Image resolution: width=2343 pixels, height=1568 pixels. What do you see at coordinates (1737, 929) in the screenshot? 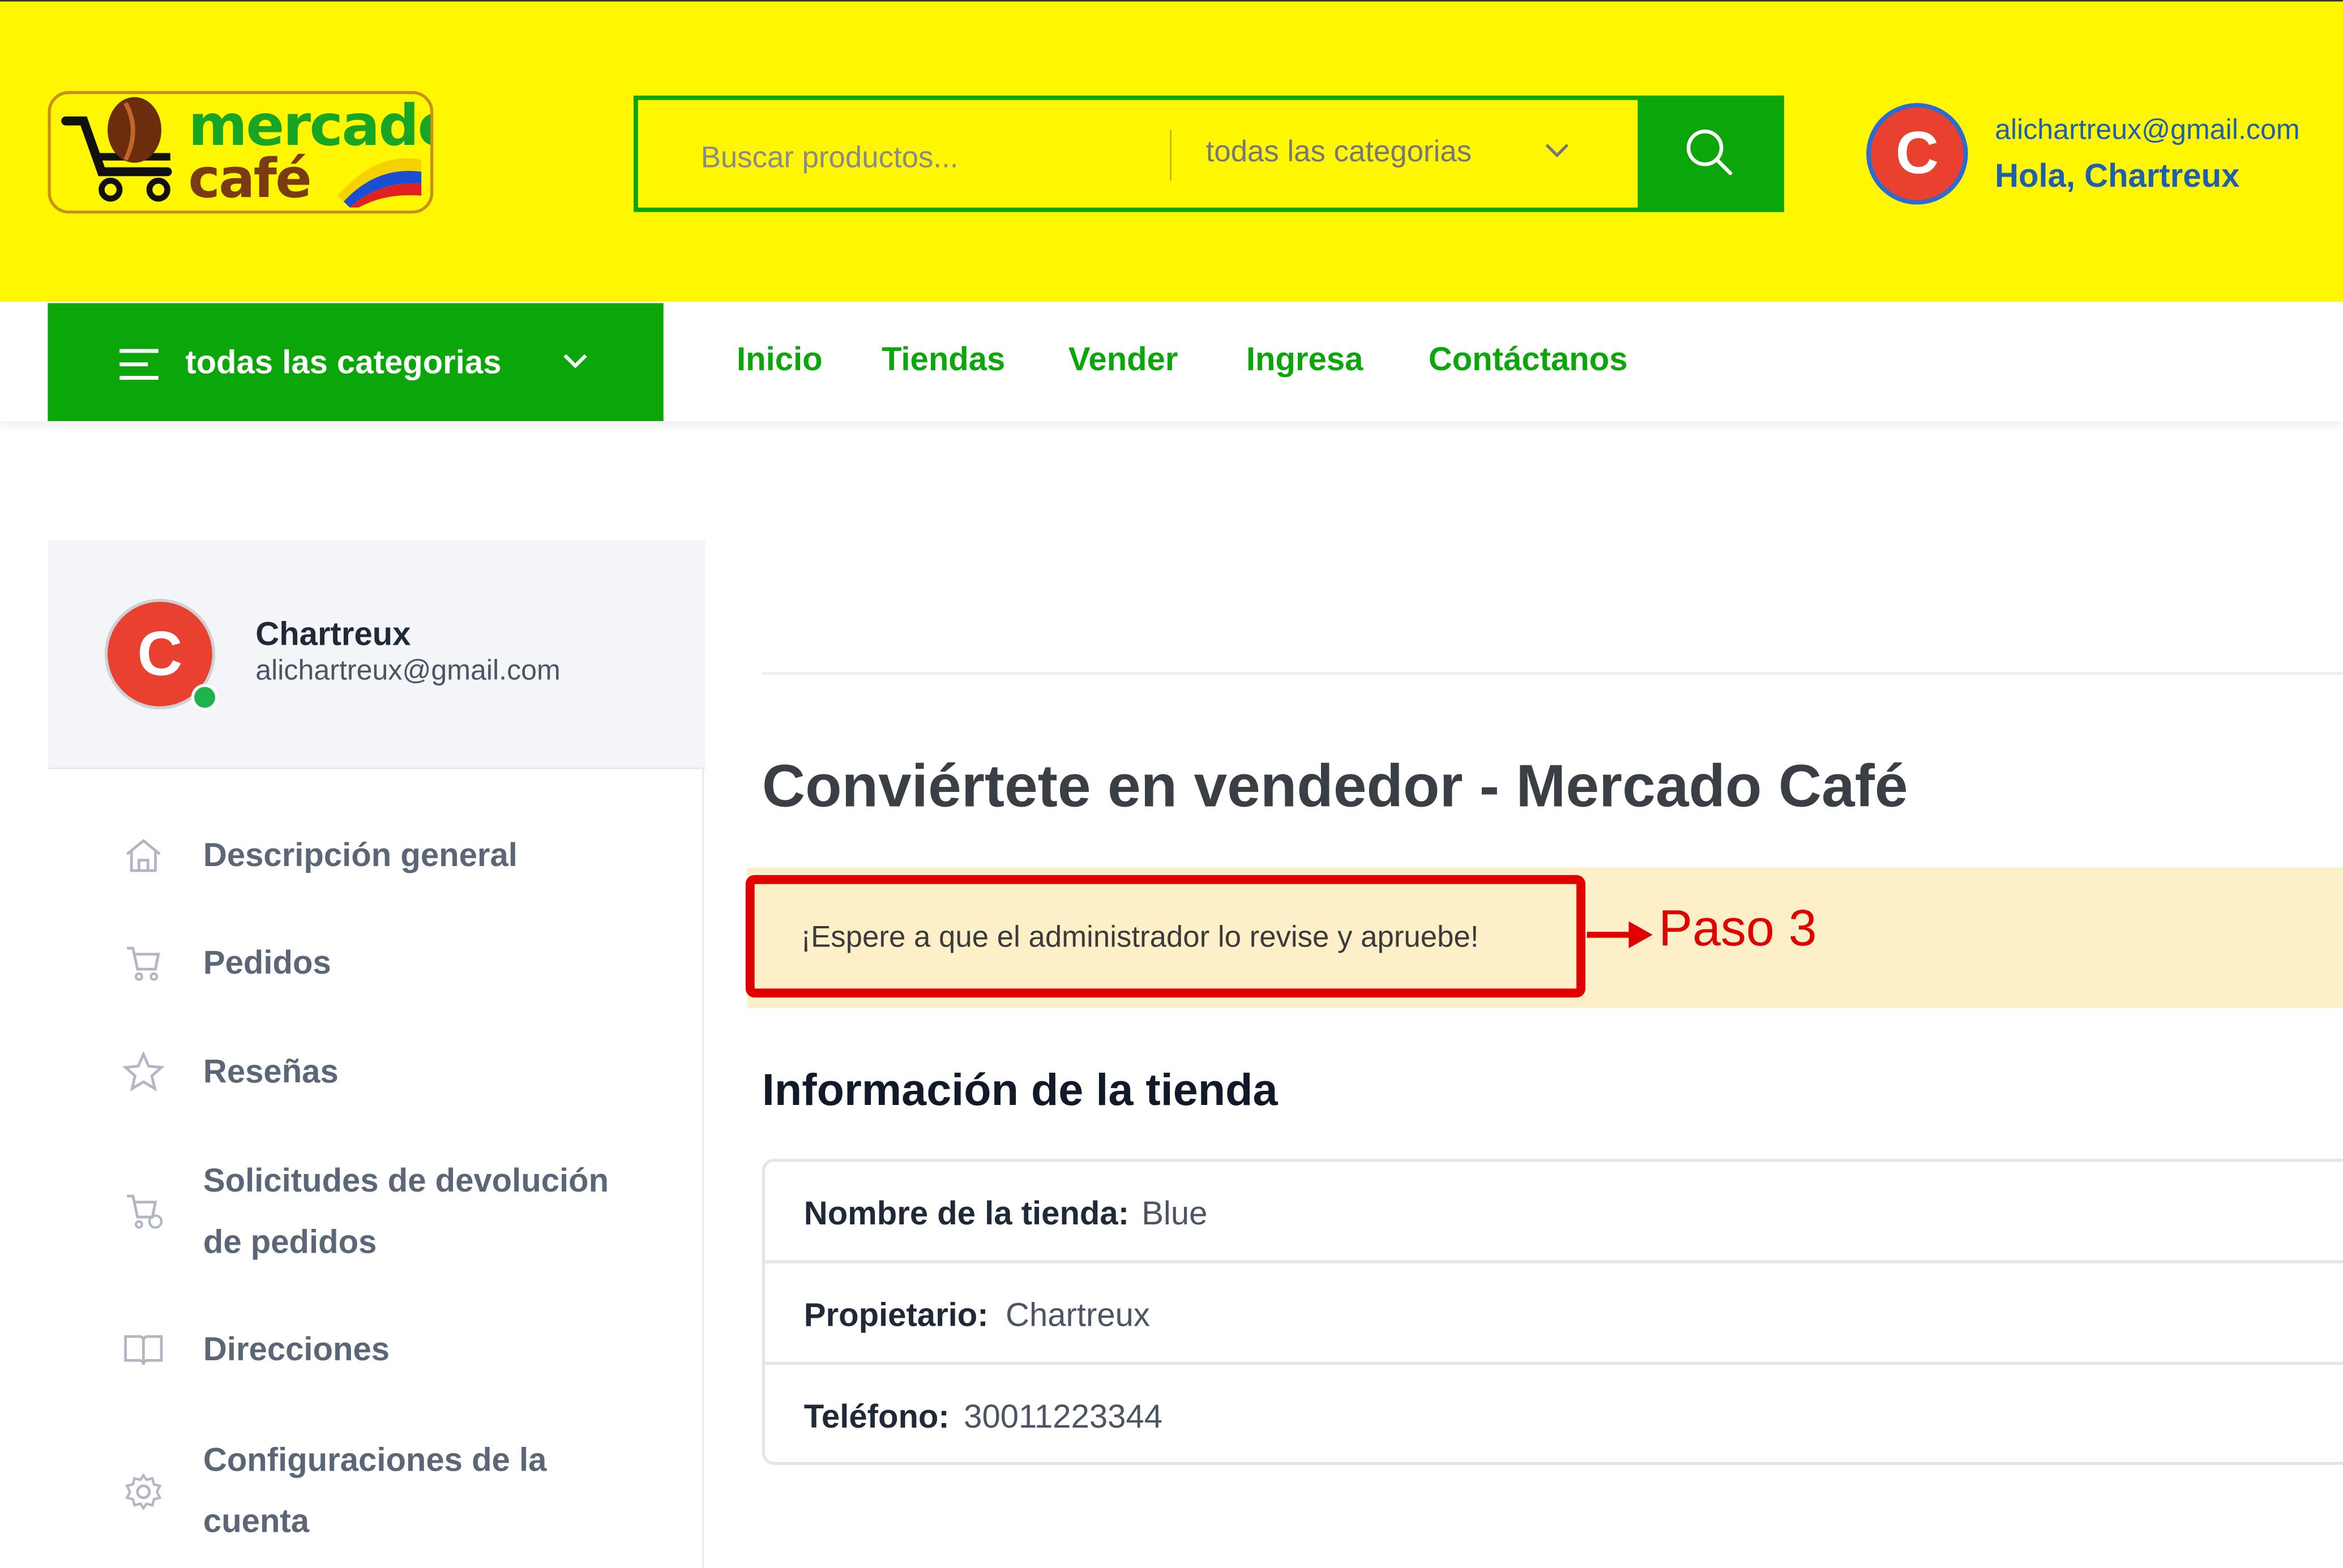
I see `annotation-step-label: Paso 3` at bounding box center [1737, 929].